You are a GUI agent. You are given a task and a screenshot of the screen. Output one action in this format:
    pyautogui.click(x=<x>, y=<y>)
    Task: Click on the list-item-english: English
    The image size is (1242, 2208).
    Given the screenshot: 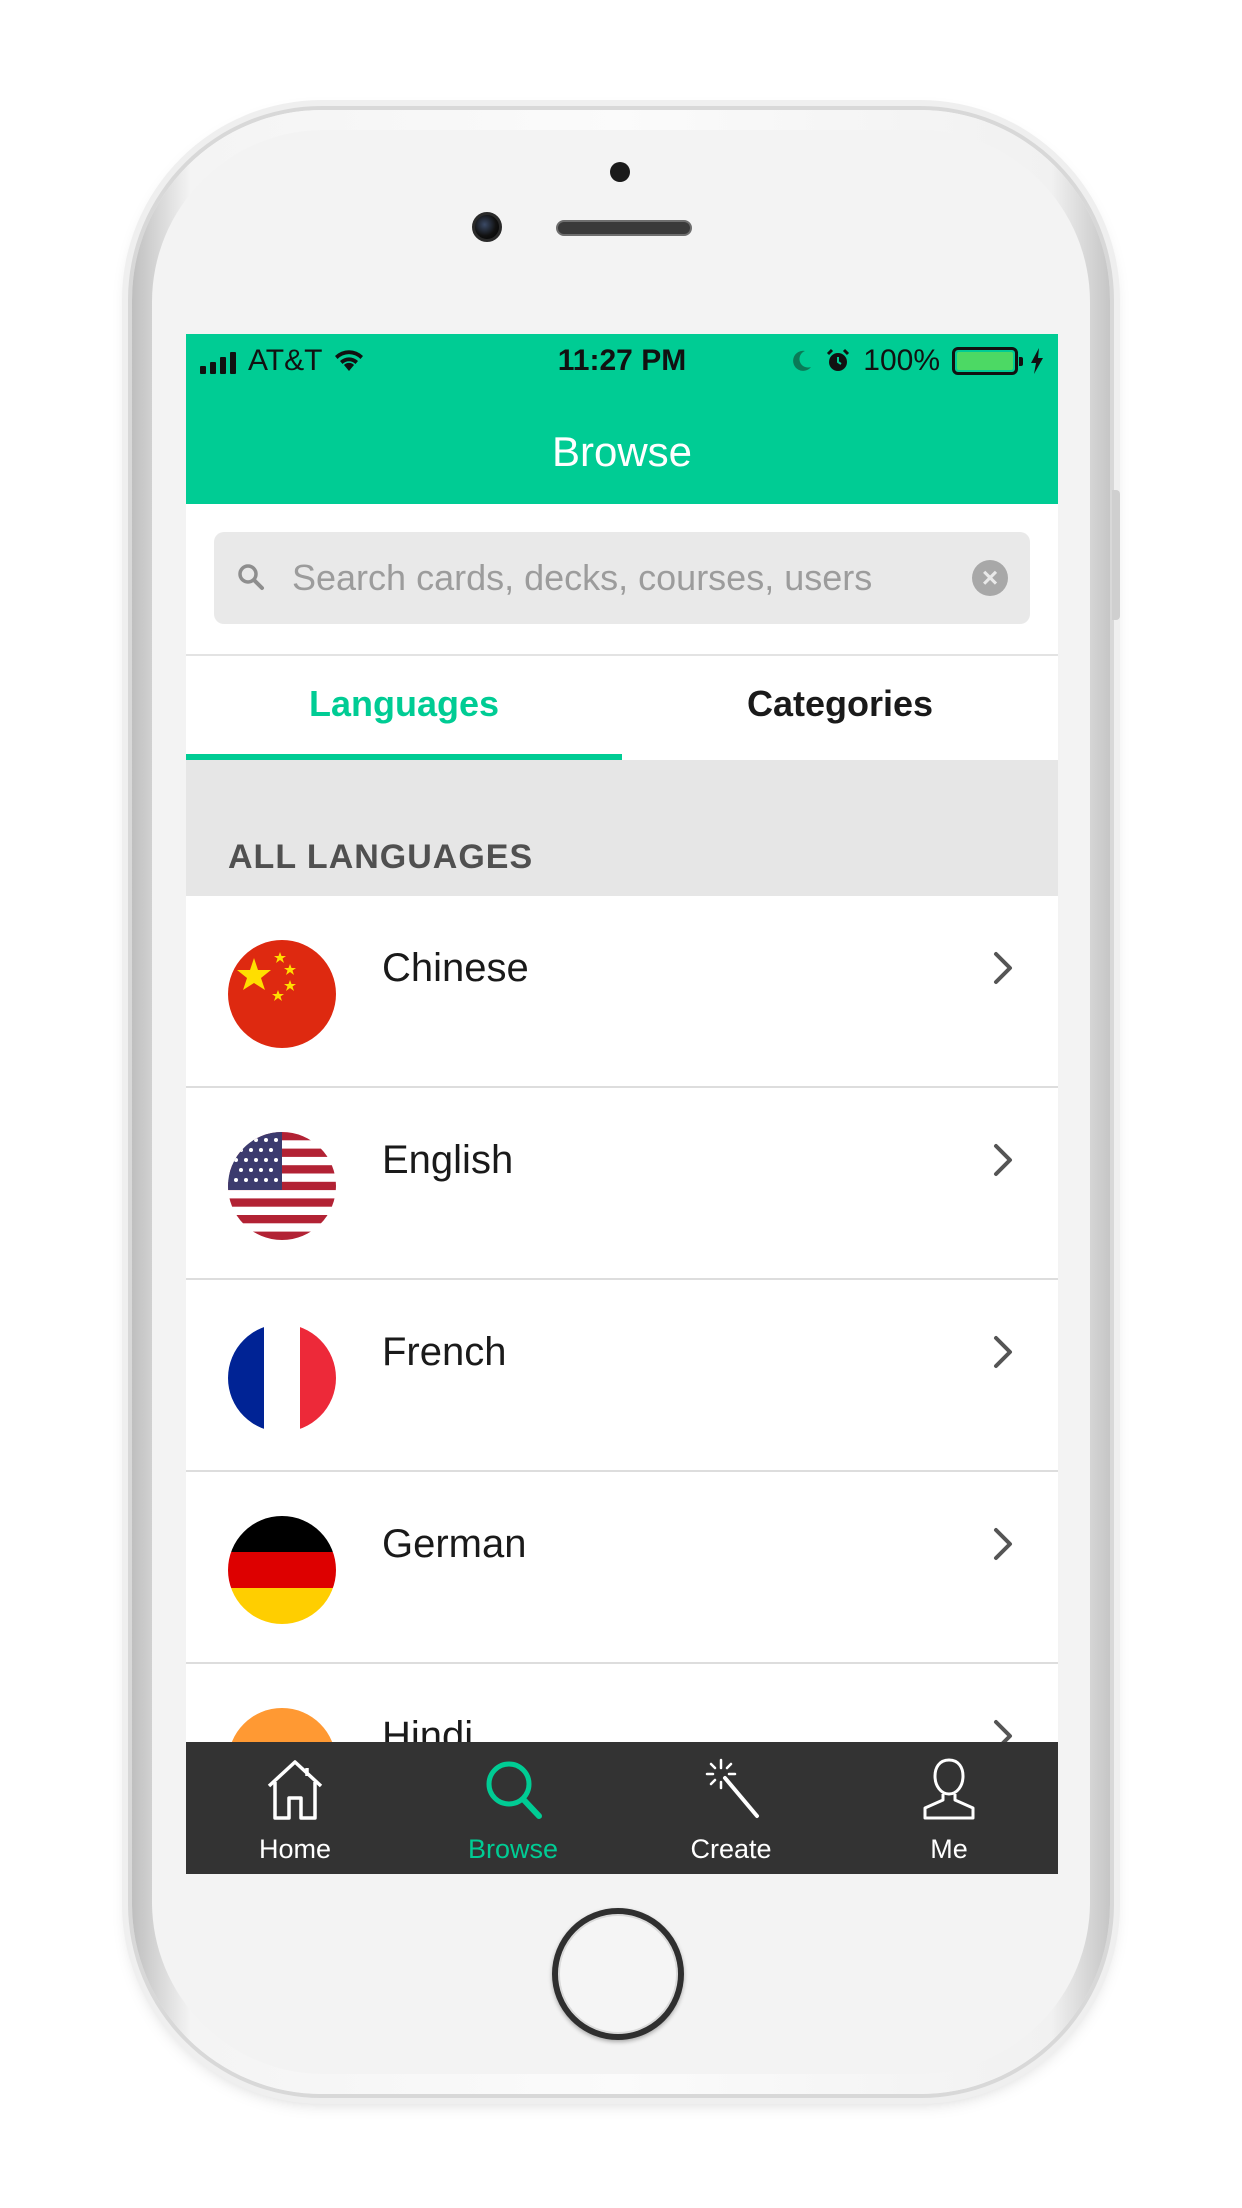 What is the action you would take?
    pyautogui.click(x=622, y=1184)
    